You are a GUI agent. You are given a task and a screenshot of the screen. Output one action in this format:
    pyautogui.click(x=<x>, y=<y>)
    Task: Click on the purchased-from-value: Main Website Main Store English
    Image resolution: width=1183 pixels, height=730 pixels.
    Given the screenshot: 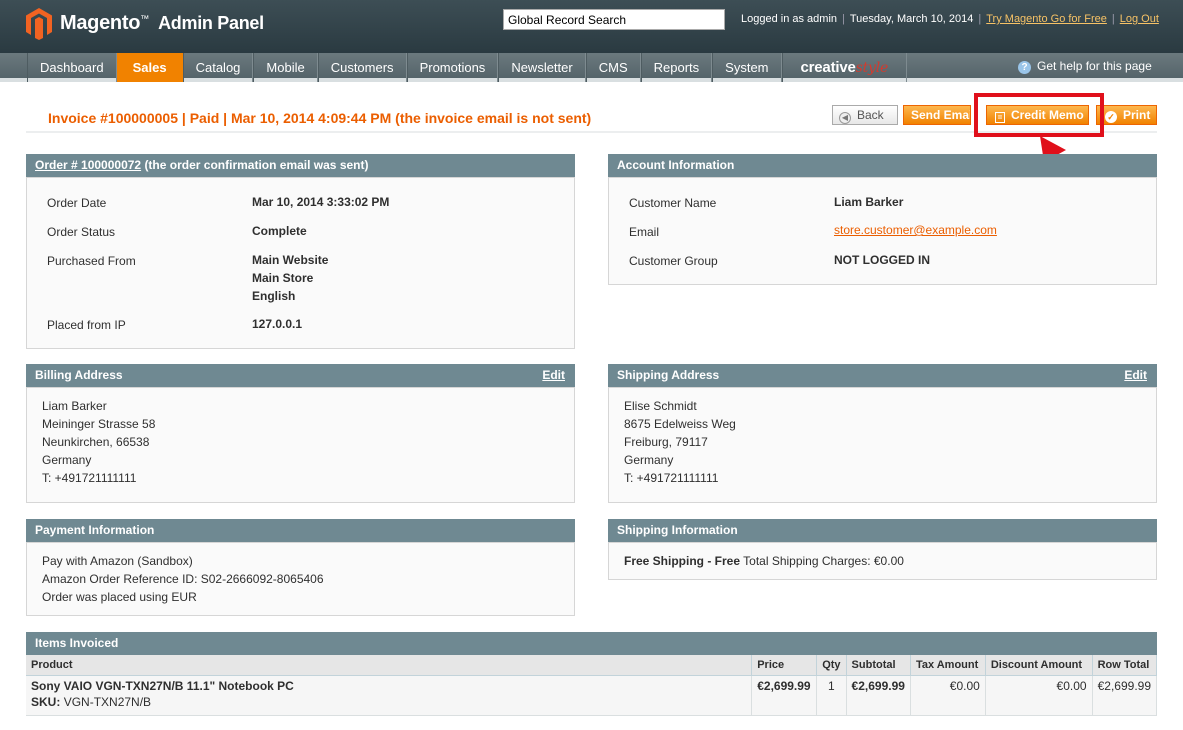 What is the action you would take?
    pyautogui.click(x=290, y=278)
    